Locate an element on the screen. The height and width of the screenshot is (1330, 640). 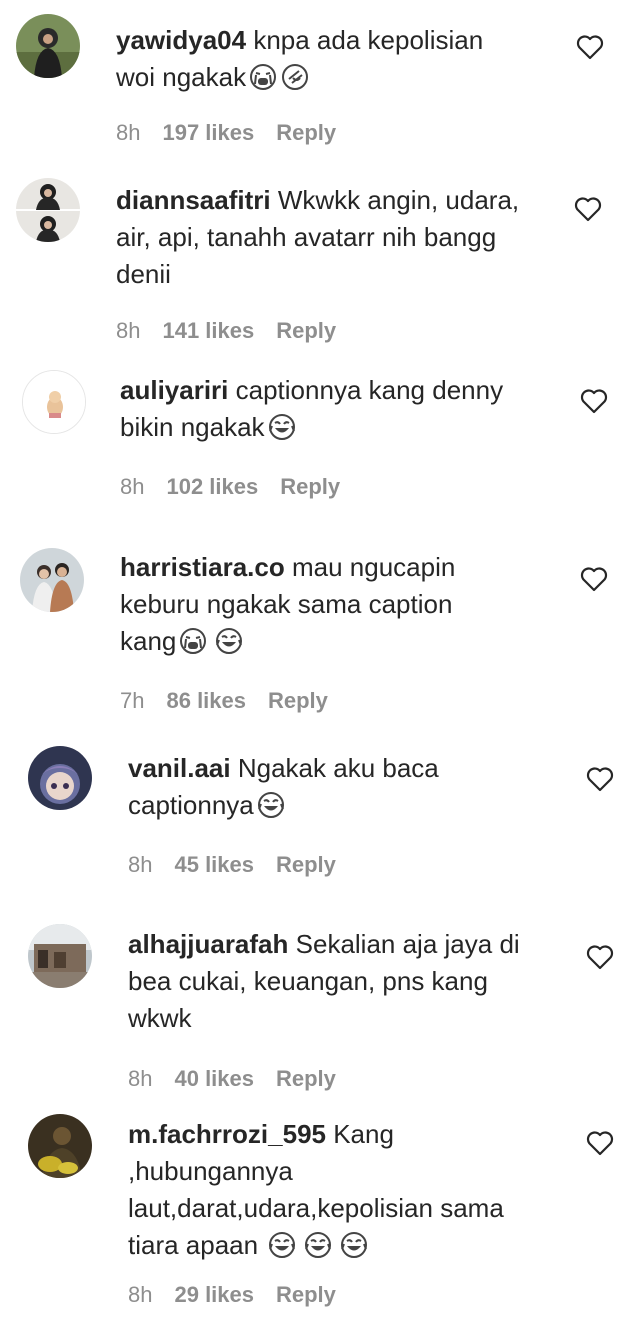
comment-likes: 141 likes is located at coordinates (208, 331).